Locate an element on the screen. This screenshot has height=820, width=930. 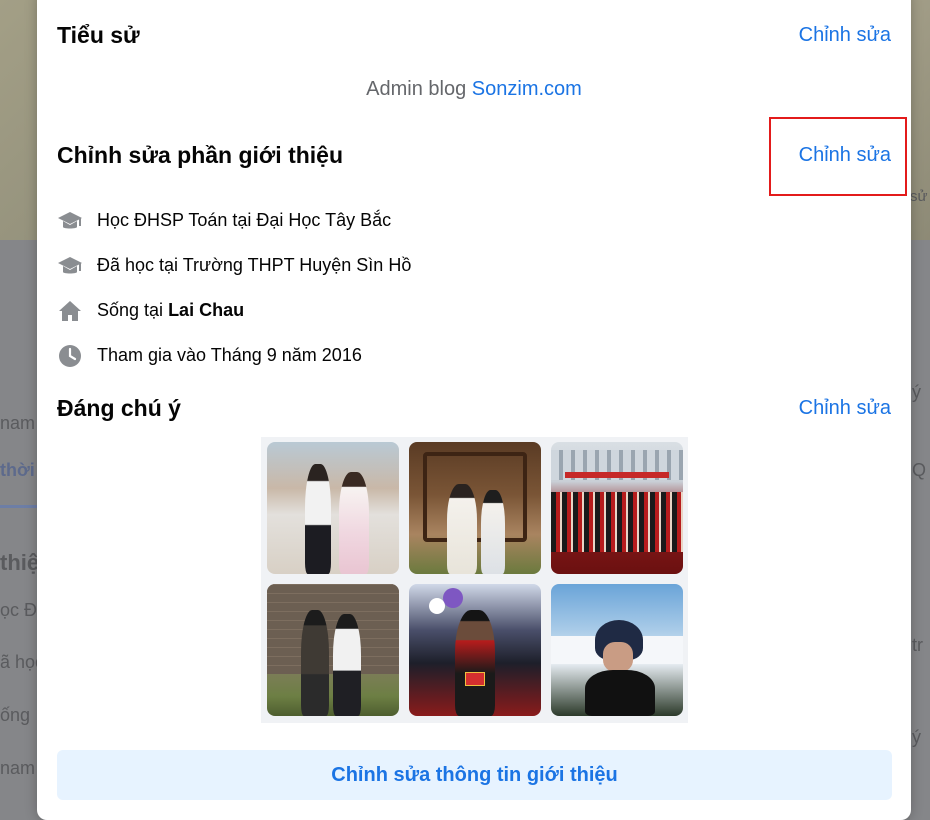
background-text: ống is located at coordinates (15, 715).